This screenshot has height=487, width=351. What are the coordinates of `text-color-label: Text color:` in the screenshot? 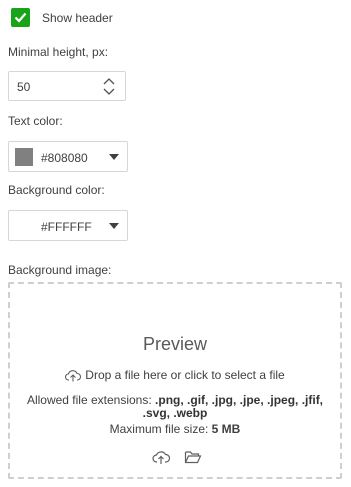 It's located at (35, 121).